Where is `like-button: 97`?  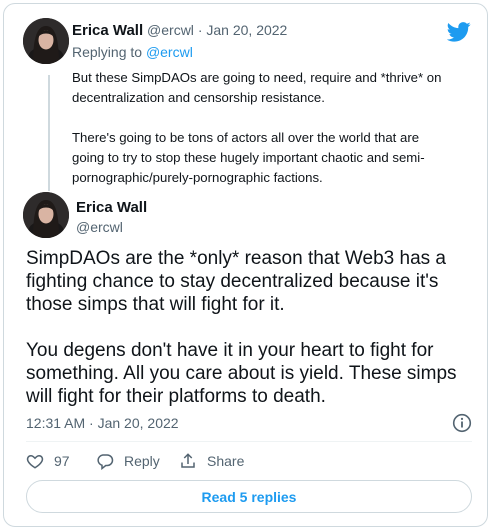
like-button: 97 is located at coordinates (48, 461).